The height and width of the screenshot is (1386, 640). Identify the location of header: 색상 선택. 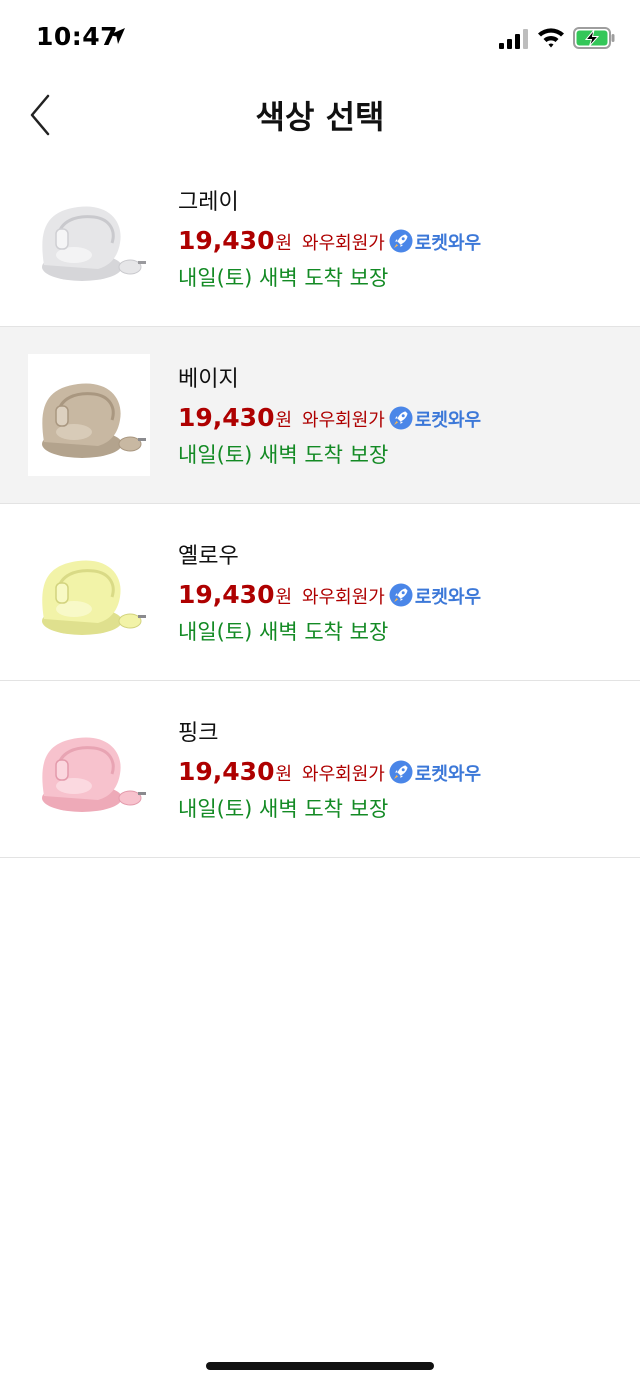
(320, 115).